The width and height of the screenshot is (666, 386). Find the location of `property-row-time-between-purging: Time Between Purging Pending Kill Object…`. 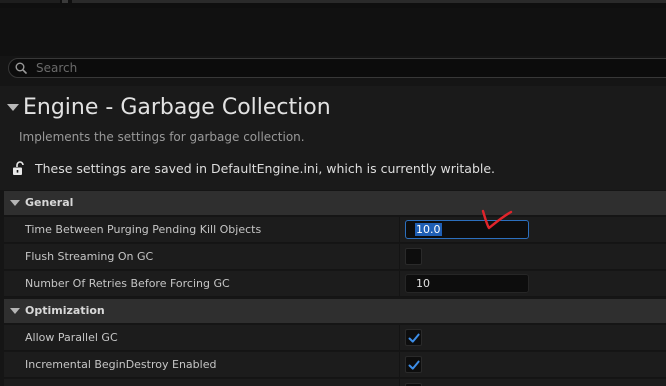

property-row-time-between-purging: Time Between Purging Pending Kill Object… is located at coordinates (335, 230).